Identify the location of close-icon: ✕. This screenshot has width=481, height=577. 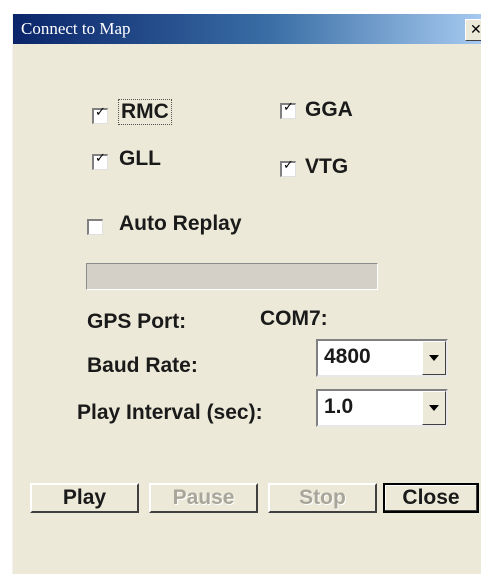
(473, 30).